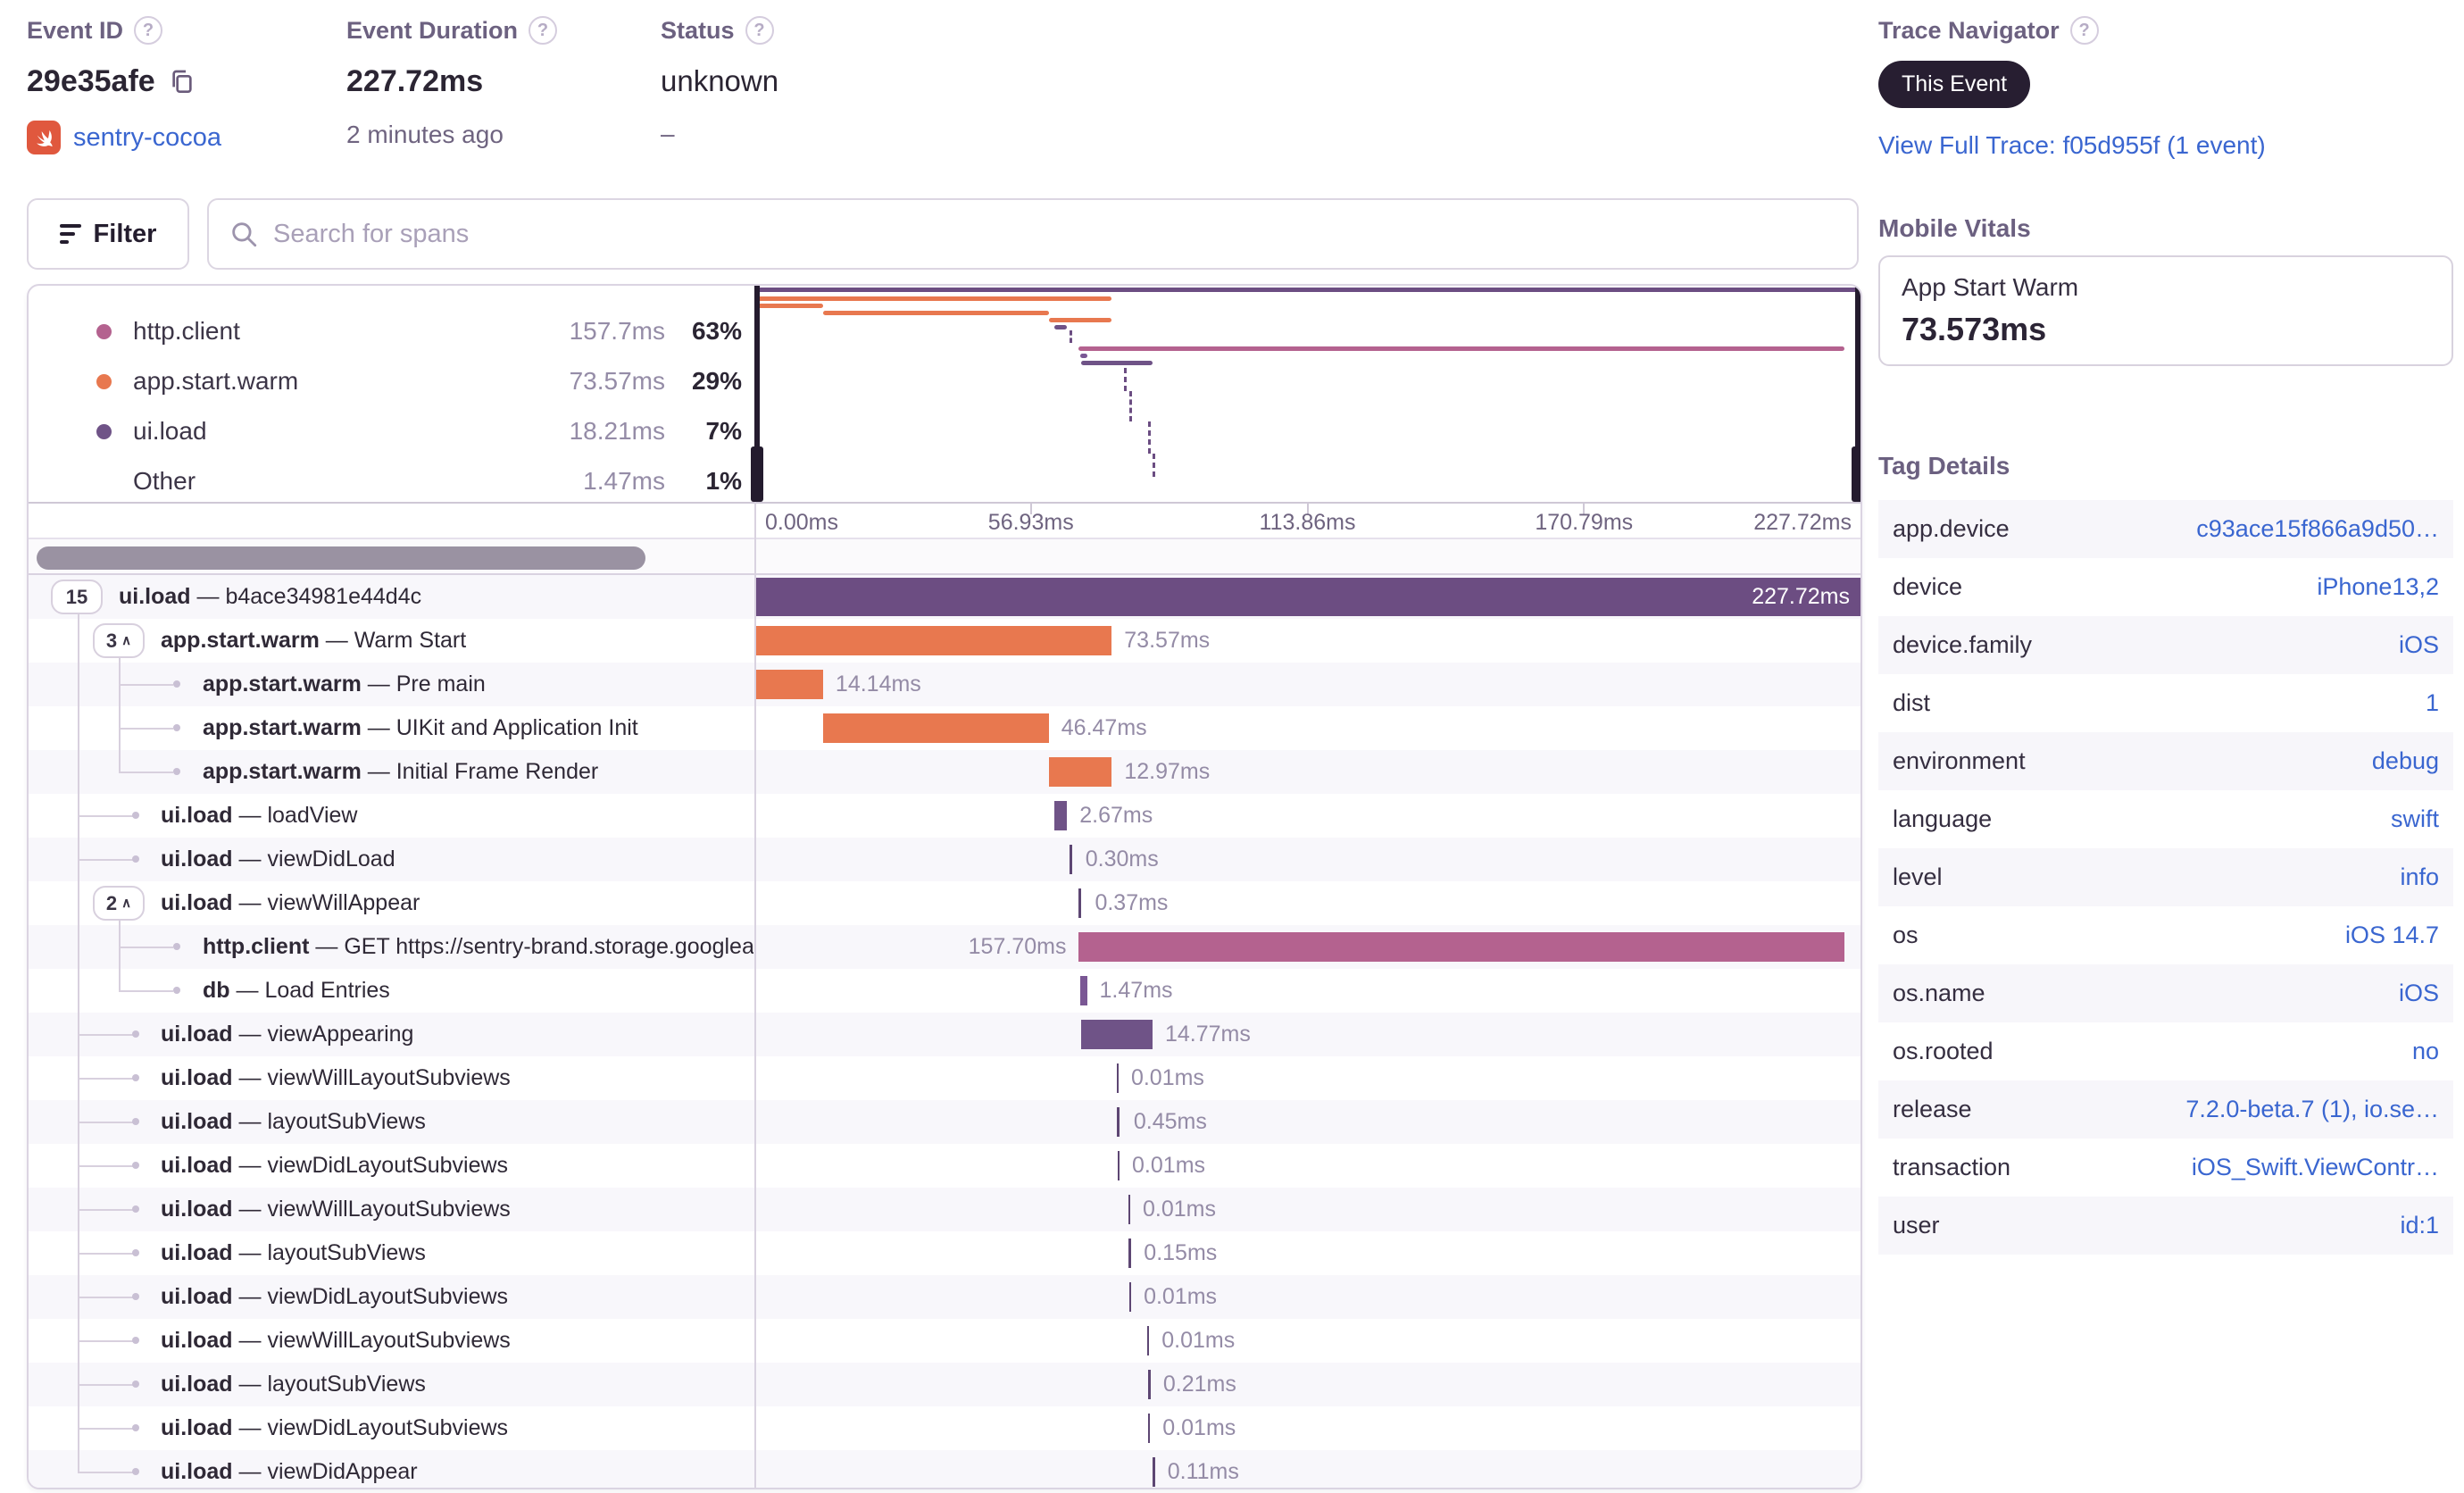 The height and width of the screenshot is (1493, 2464). I want to click on span-tree-row: app.start.warm — Pre main 14.14ms, so click(944, 684).